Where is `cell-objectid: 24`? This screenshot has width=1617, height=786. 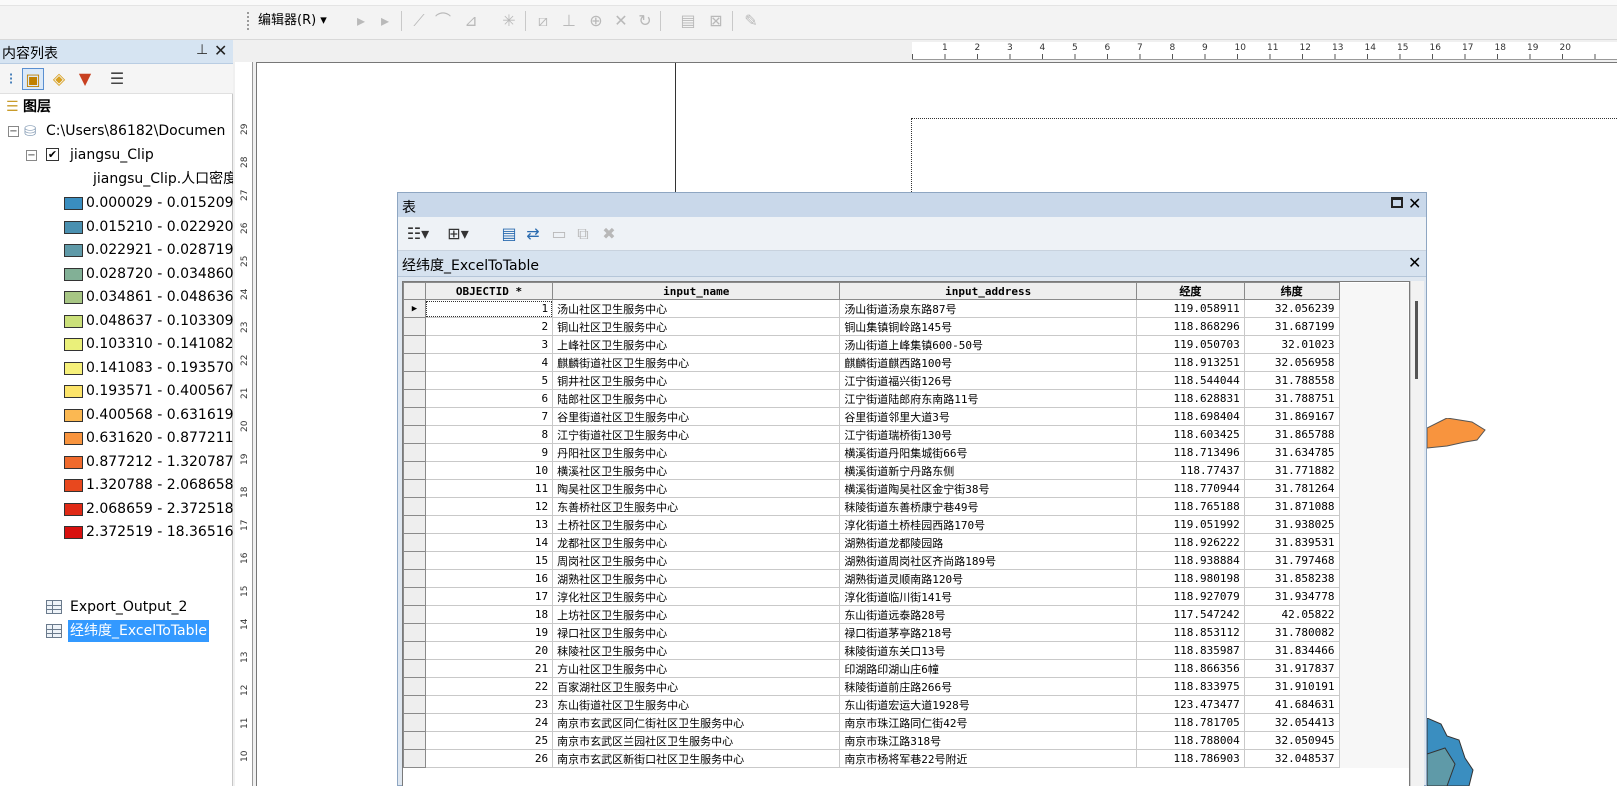 cell-objectid: 24 is located at coordinates (489, 722).